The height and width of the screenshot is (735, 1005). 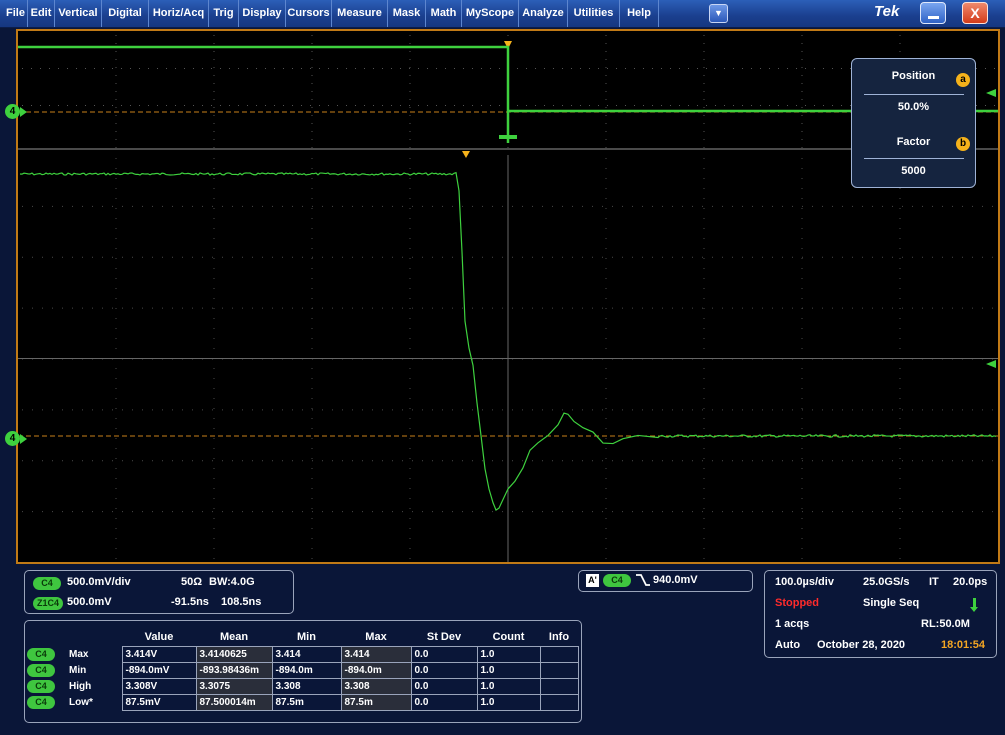 What do you see at coordinates (407, 13) in the screenshot?
I see `menu-item-mask: Mask` at bounding box center [407, 13].